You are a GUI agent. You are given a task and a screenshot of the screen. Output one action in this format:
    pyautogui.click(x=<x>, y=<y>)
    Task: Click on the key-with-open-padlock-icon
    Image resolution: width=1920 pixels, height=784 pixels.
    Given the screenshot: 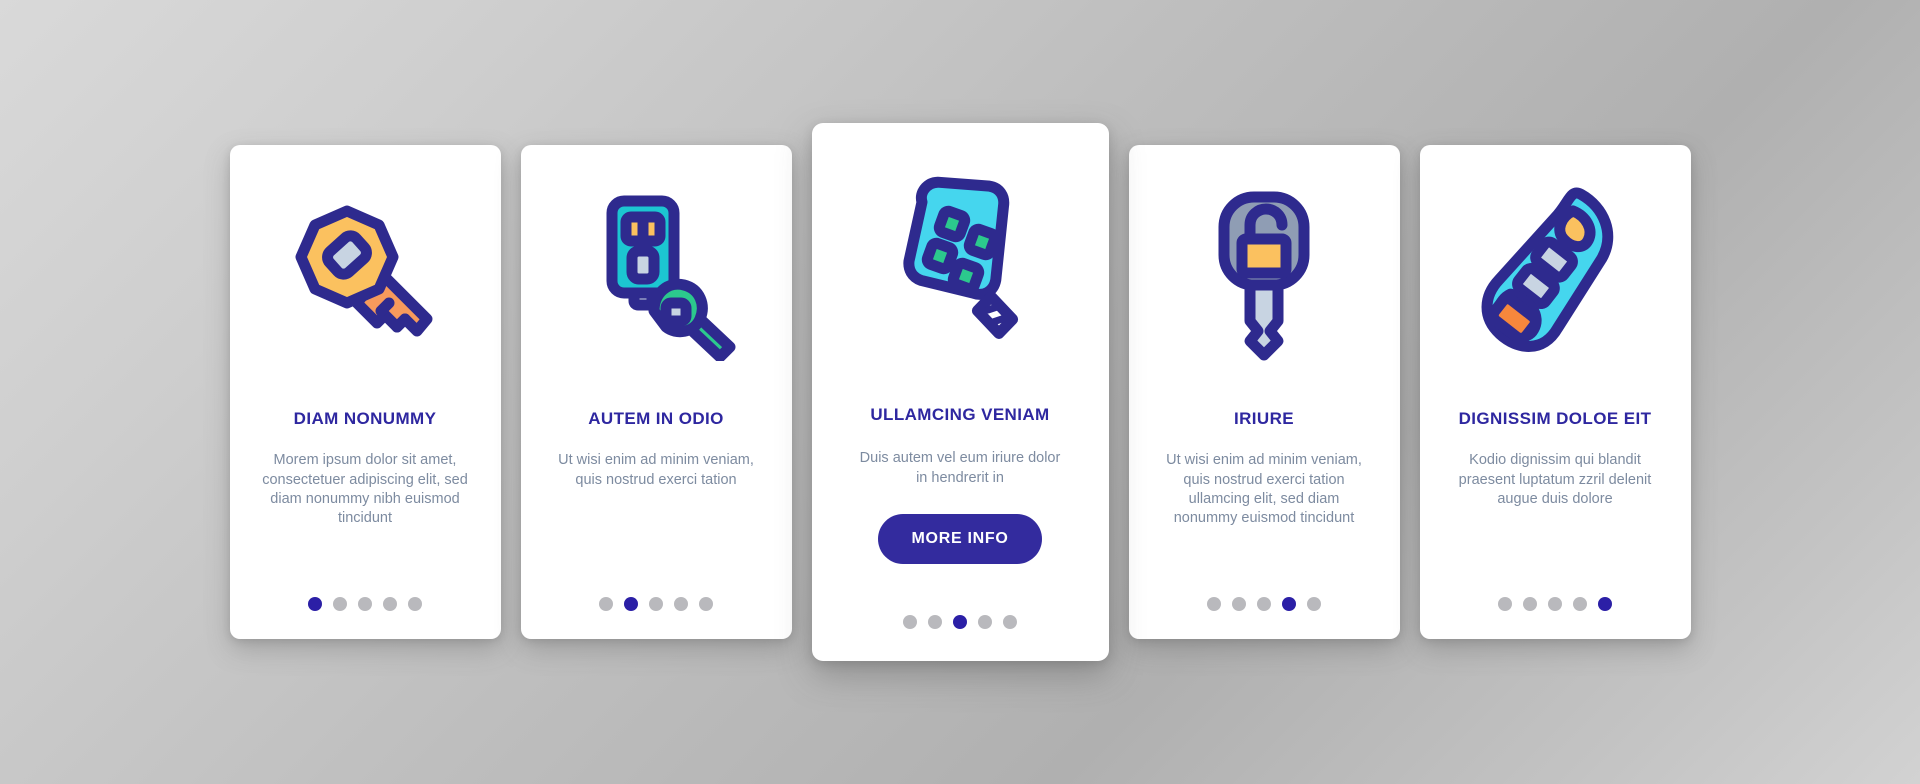 What is the action you would take?
    pyautogui.click(x=1264, y=273)
    